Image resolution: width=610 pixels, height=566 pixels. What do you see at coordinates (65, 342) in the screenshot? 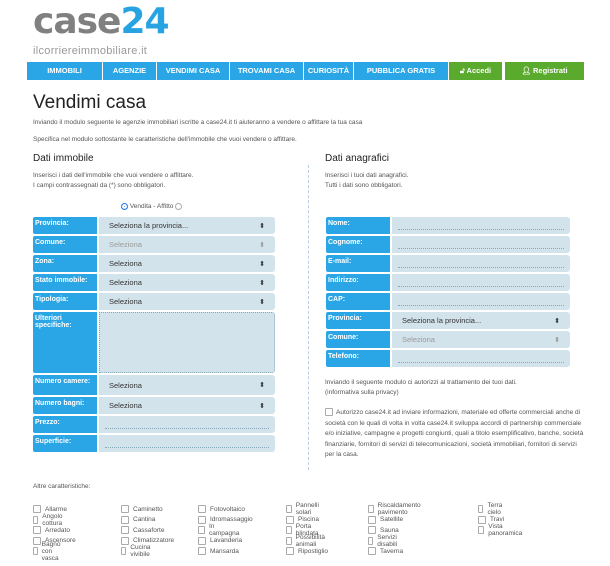
I see `field-label: Ulteriori specifiche:` at bounding box center [65, 342].